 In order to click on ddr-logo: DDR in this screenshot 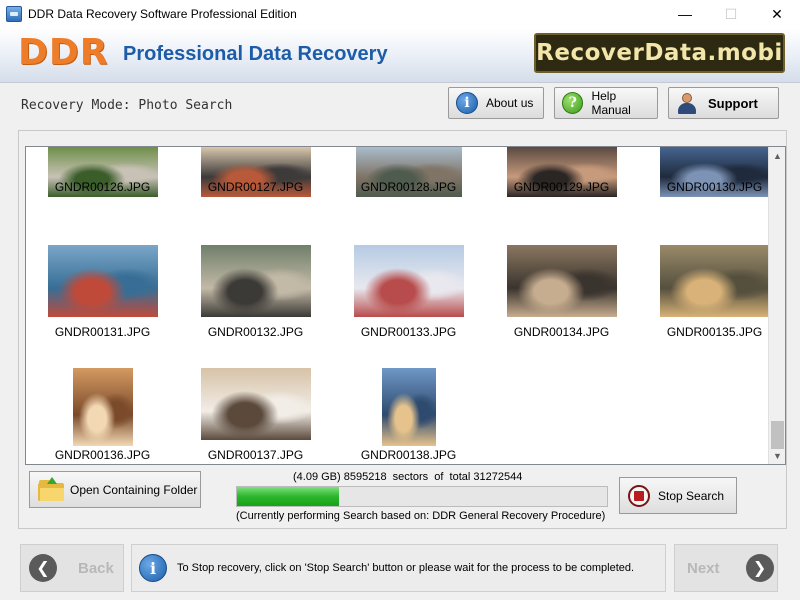, I will do `click(63, 52)`.